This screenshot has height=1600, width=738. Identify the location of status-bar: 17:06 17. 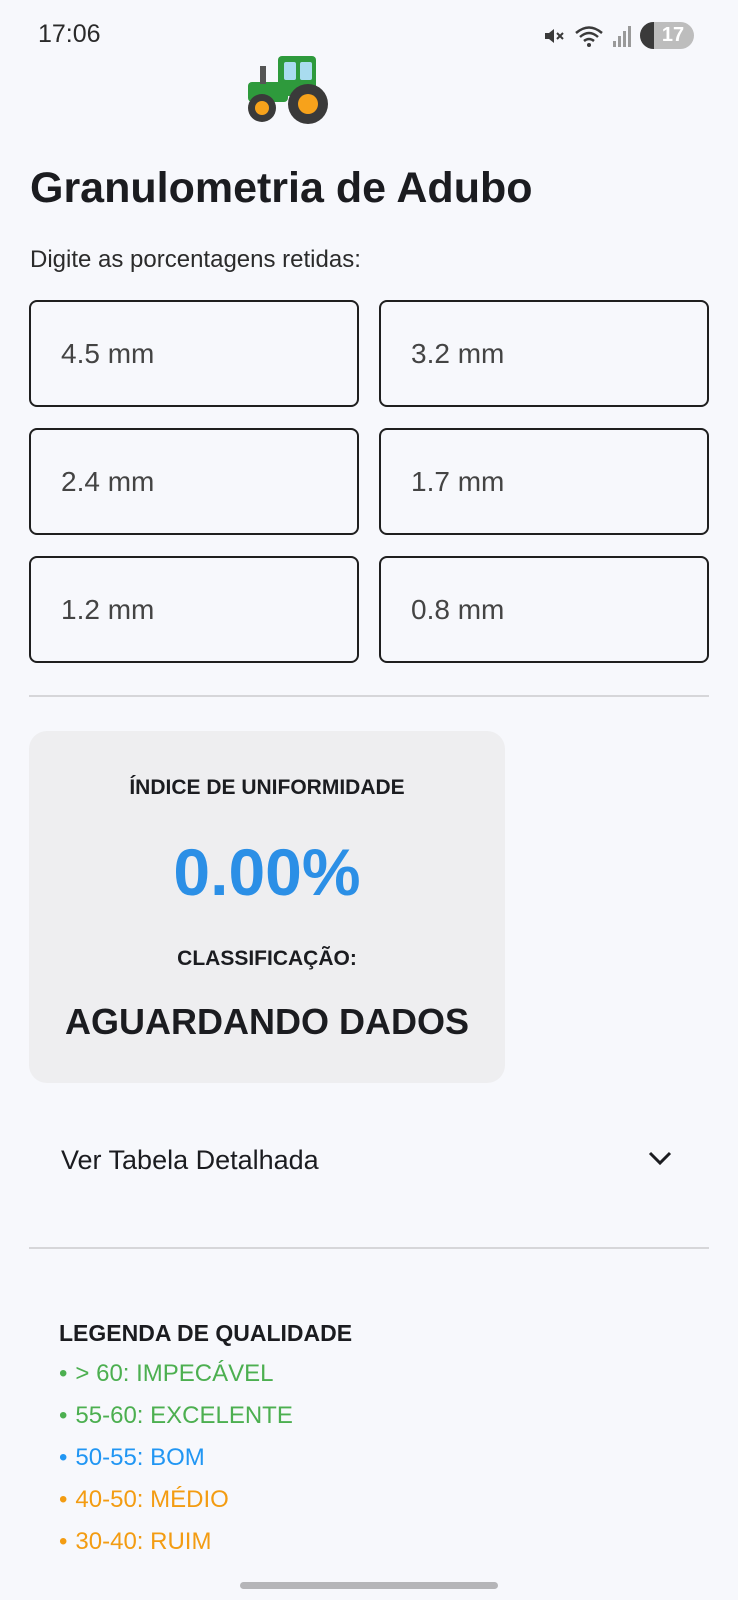
(369, 35).